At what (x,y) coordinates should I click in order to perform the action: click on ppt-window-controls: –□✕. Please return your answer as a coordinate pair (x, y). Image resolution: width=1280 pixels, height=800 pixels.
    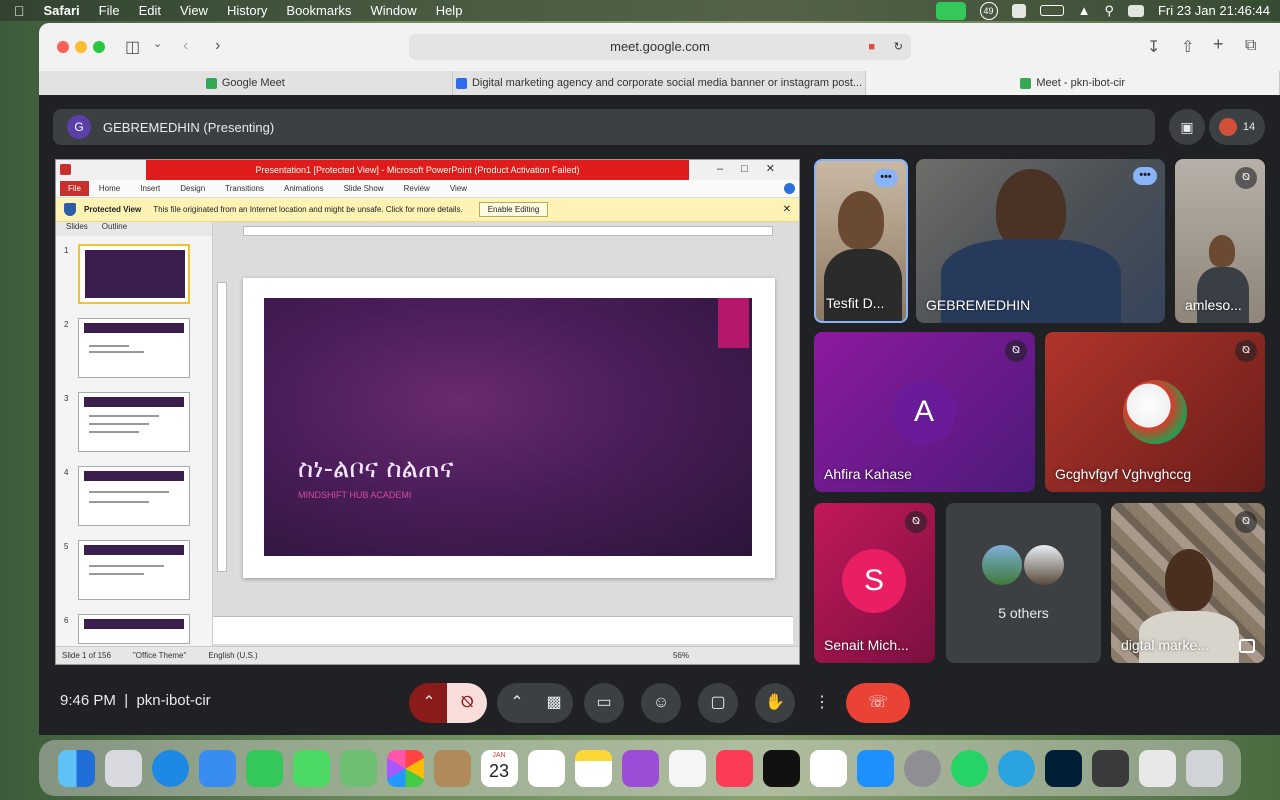
    Looking at the image, I should click on (755, 168).